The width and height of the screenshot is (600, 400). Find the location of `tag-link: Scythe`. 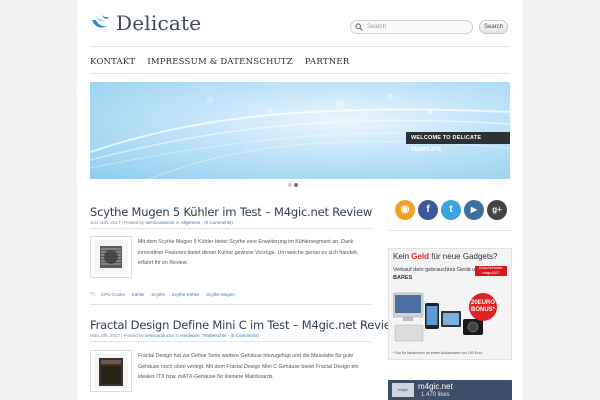

tag-link: Scythe is located at coordinates (158, 294).